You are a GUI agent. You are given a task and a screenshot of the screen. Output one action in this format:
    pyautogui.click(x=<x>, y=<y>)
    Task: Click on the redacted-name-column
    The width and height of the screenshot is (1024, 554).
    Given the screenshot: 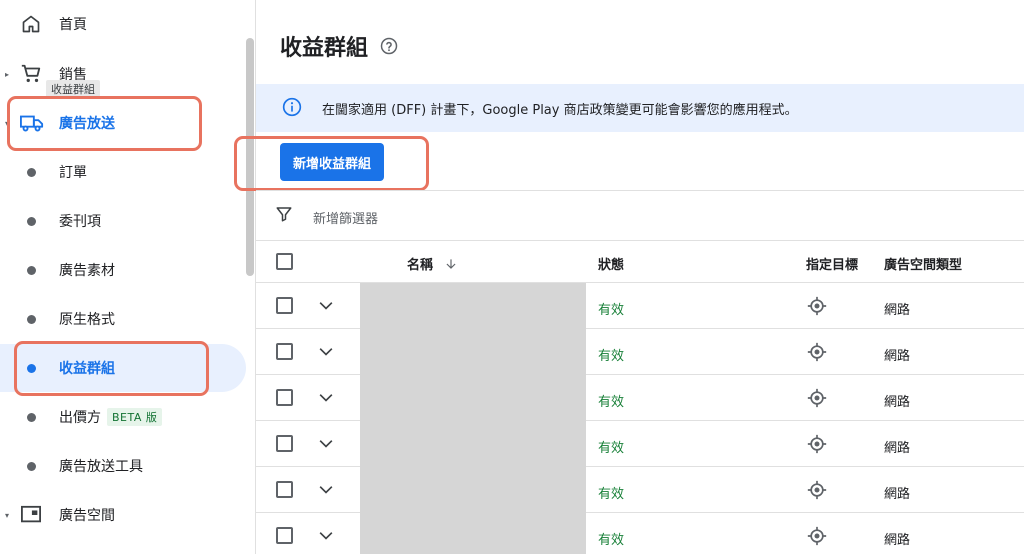 What is the action you would take?
    pyautogui.click(x=473, y=418)
    